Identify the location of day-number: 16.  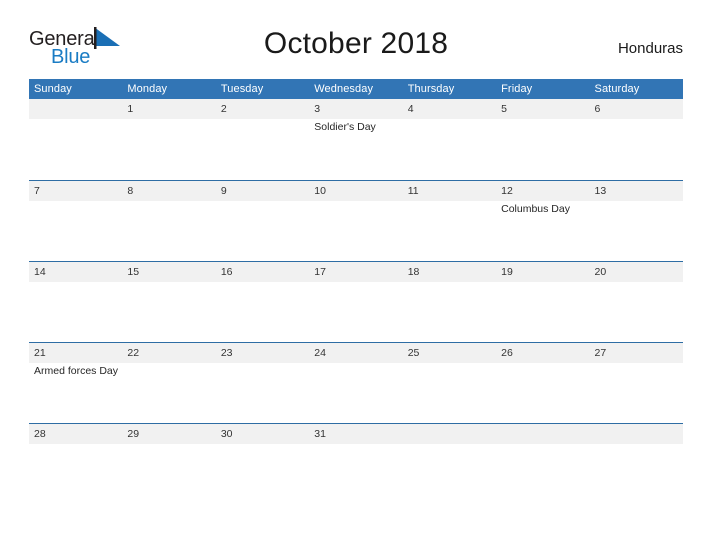
(262, 271).